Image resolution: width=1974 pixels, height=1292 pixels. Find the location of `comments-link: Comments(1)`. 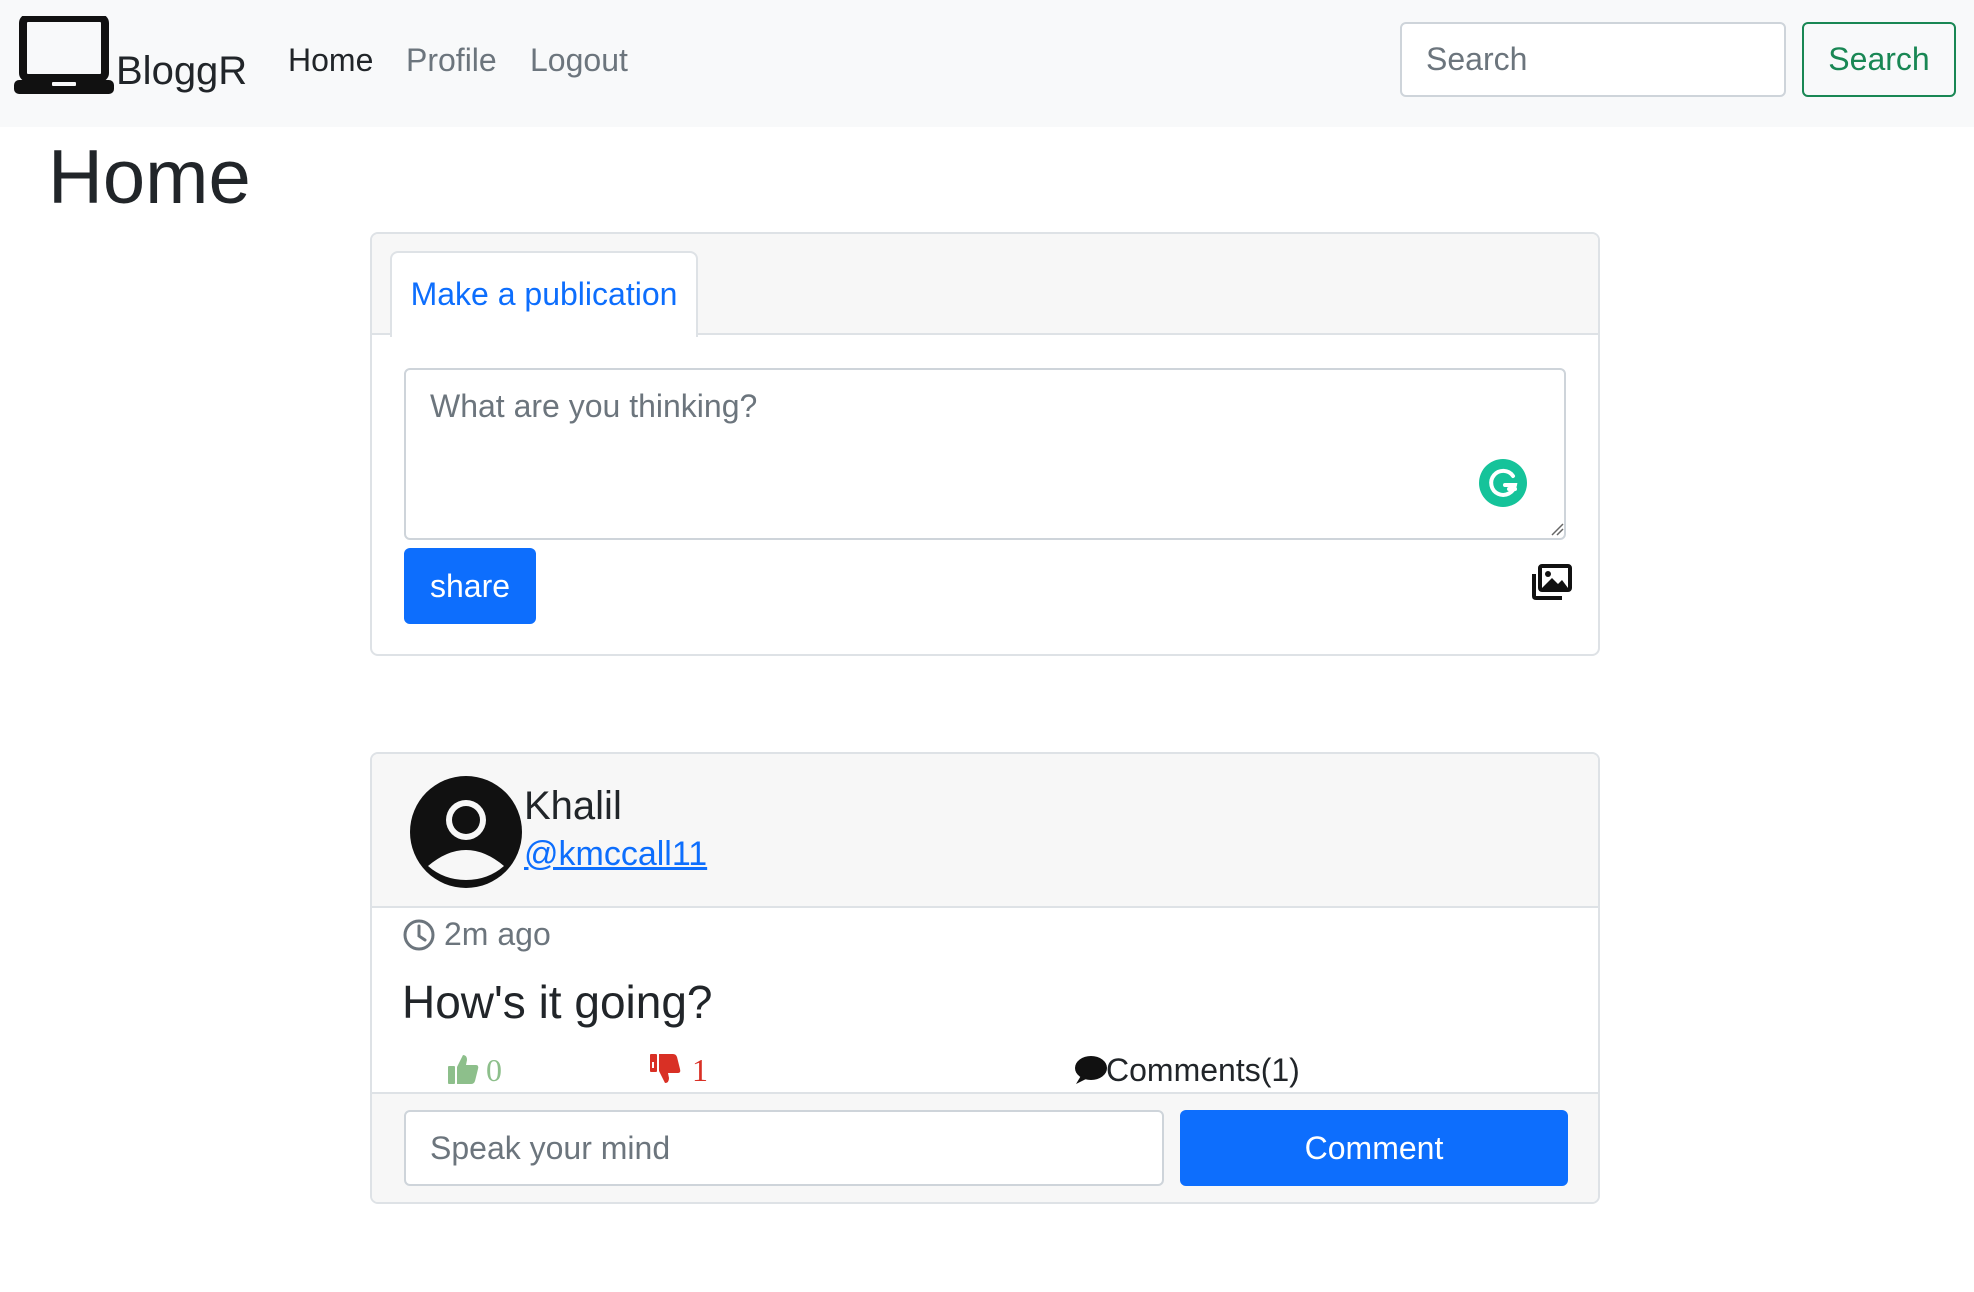

comments-link: Comments(1) is located at coordinates (1203, 1070).